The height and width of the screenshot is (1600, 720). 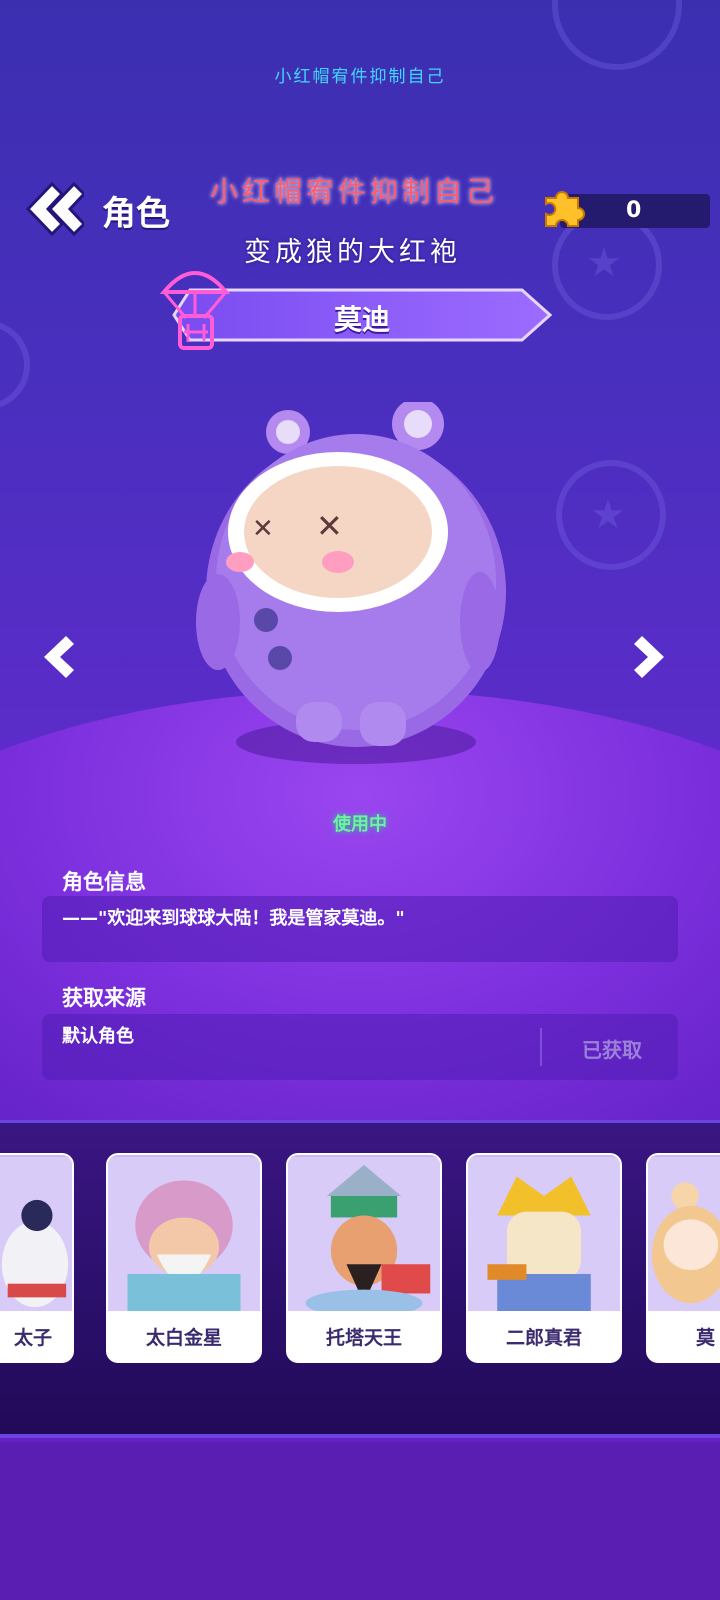 What do you see at coordinates (364, 1336) in the screenshot?
I see `character-card-label: 托塔天王` at bounding box center [364, 1336].